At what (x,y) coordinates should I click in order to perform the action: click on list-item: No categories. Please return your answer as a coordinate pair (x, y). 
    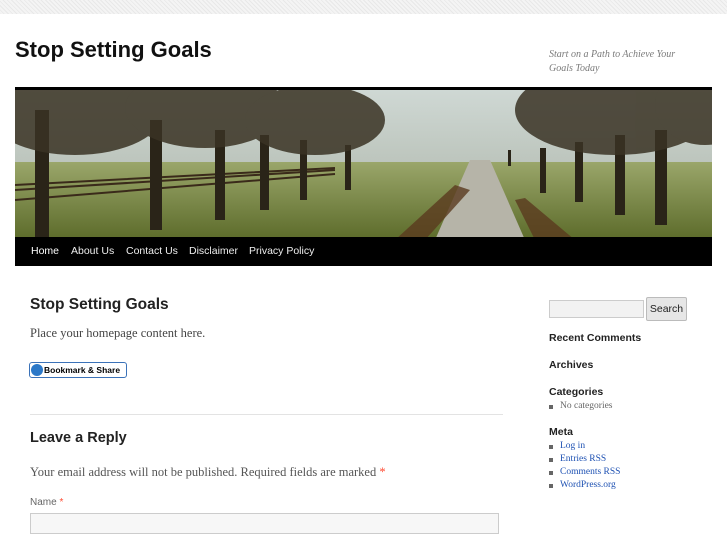
    Looking at the image, I should click on (581, 406).